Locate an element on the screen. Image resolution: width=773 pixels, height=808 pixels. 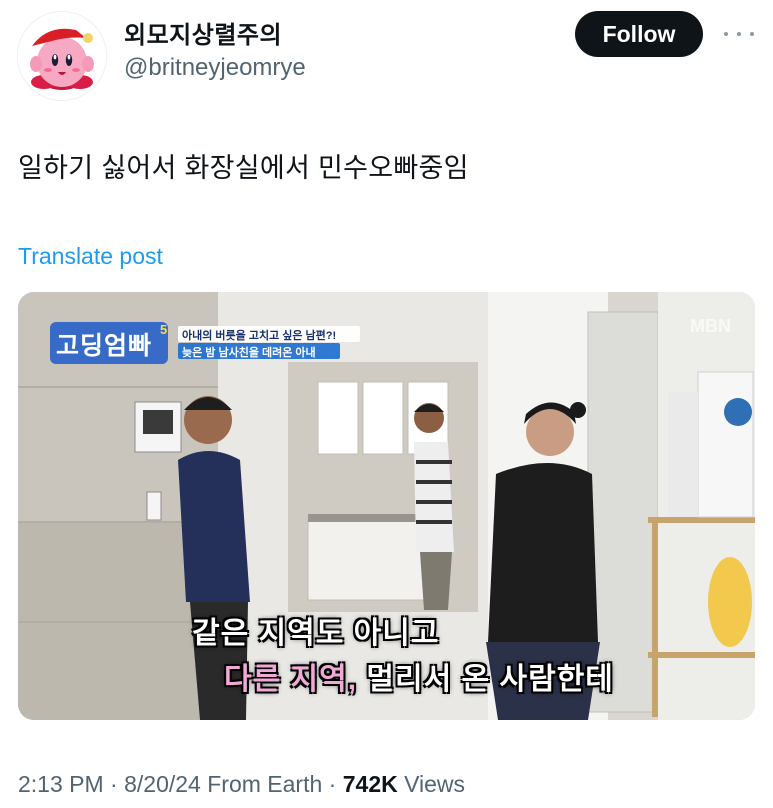
kirby-avatar-icon is located at coordinates (62, 56).